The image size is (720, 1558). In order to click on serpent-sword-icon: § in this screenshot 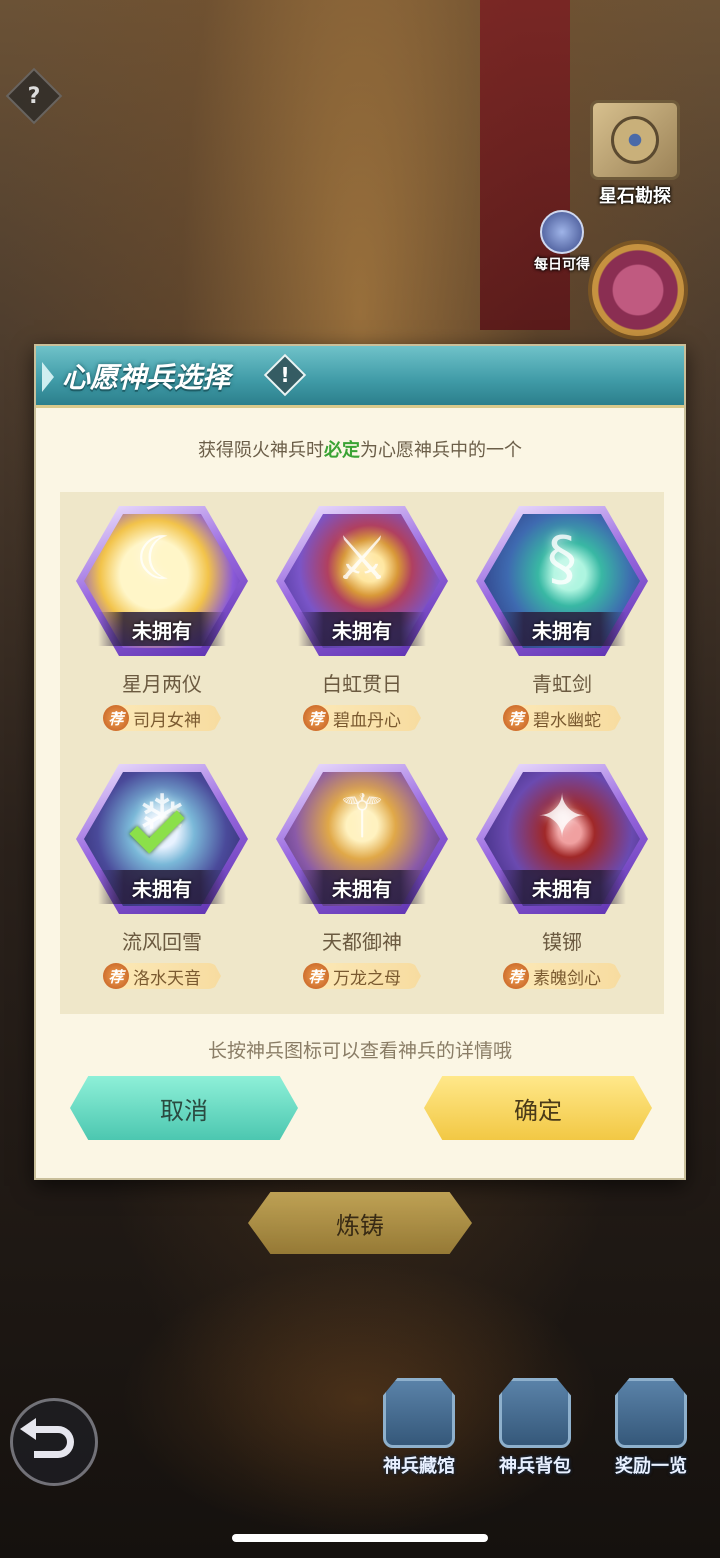, I will do `click(562, 559)`.